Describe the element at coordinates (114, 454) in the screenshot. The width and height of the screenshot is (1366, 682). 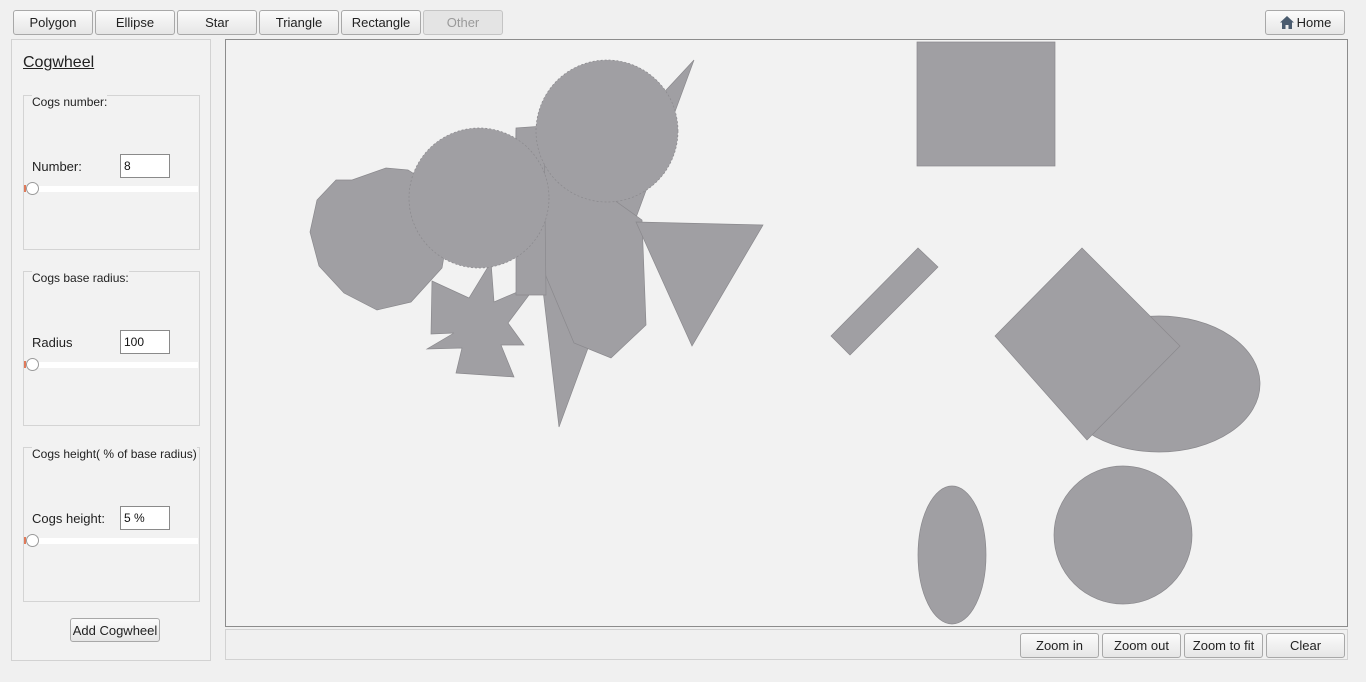
I see `cogs-height-group-title: Cogs height( % of base radius)` at that location.